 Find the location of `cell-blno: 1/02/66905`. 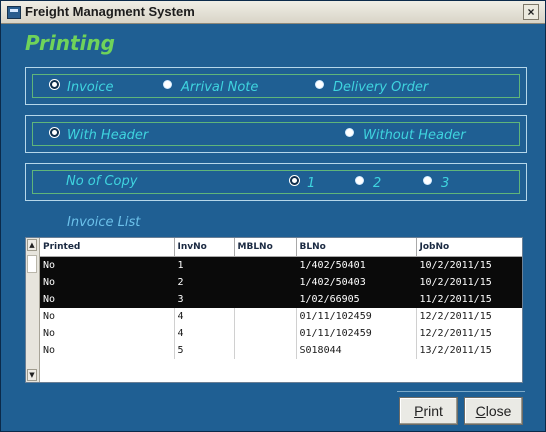

cell-blno: 1/02/66905 is located at coordinates (356, 299).